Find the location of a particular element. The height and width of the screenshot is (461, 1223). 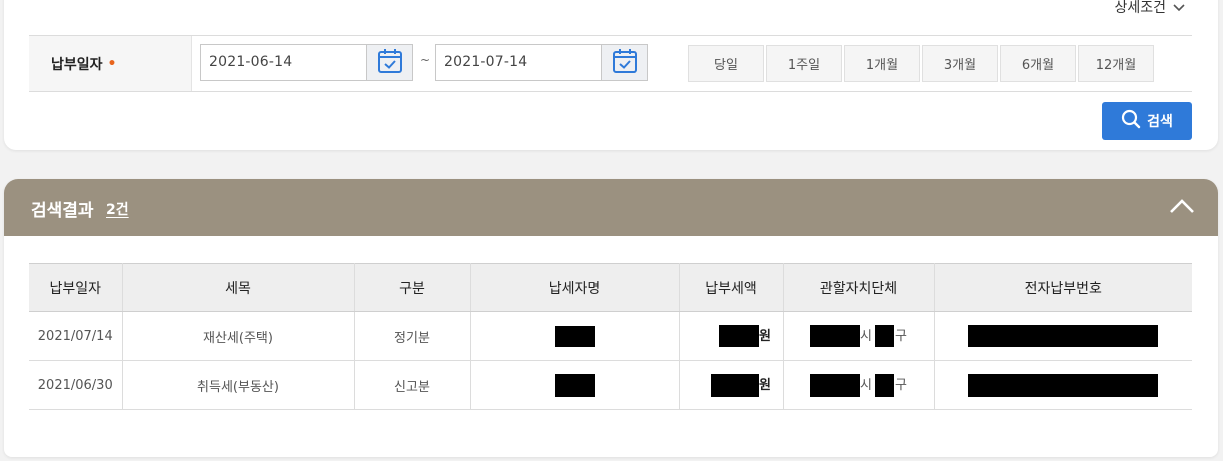

payment-date-label: 납부일자 • is located at coordinates (110, 63).